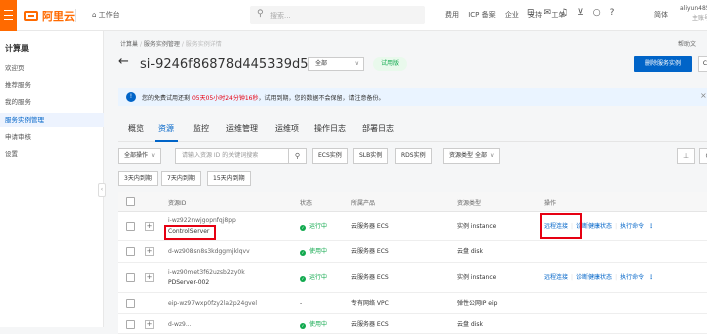 The width and height of the screenshot is (707, 334). Describe the element at coordinates (52, 68) in the screenshot. I see `sidebar-item-welcome: 欢迎页` at that location.